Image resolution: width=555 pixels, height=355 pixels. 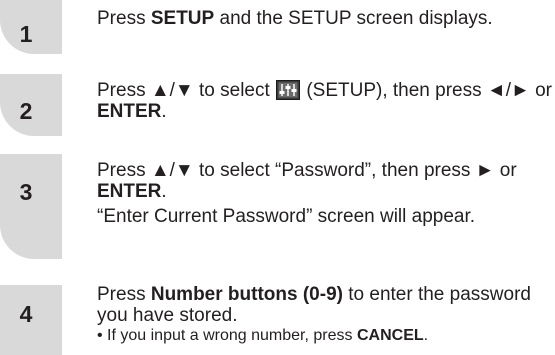 What do you see at coordinates (182, 18) in the screenshot?
I see `setup-key: SETUP` at bounding box center [182, 18].